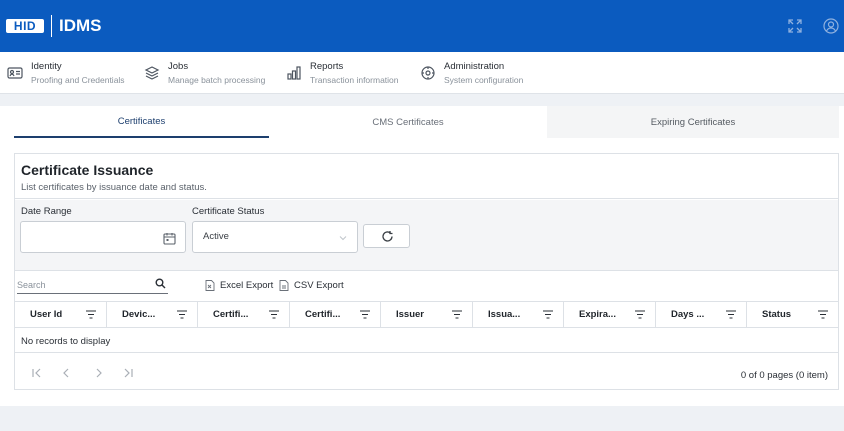 This screenshot has width=844, height=431. I want to click on next-page-icon, so click(99, 373).